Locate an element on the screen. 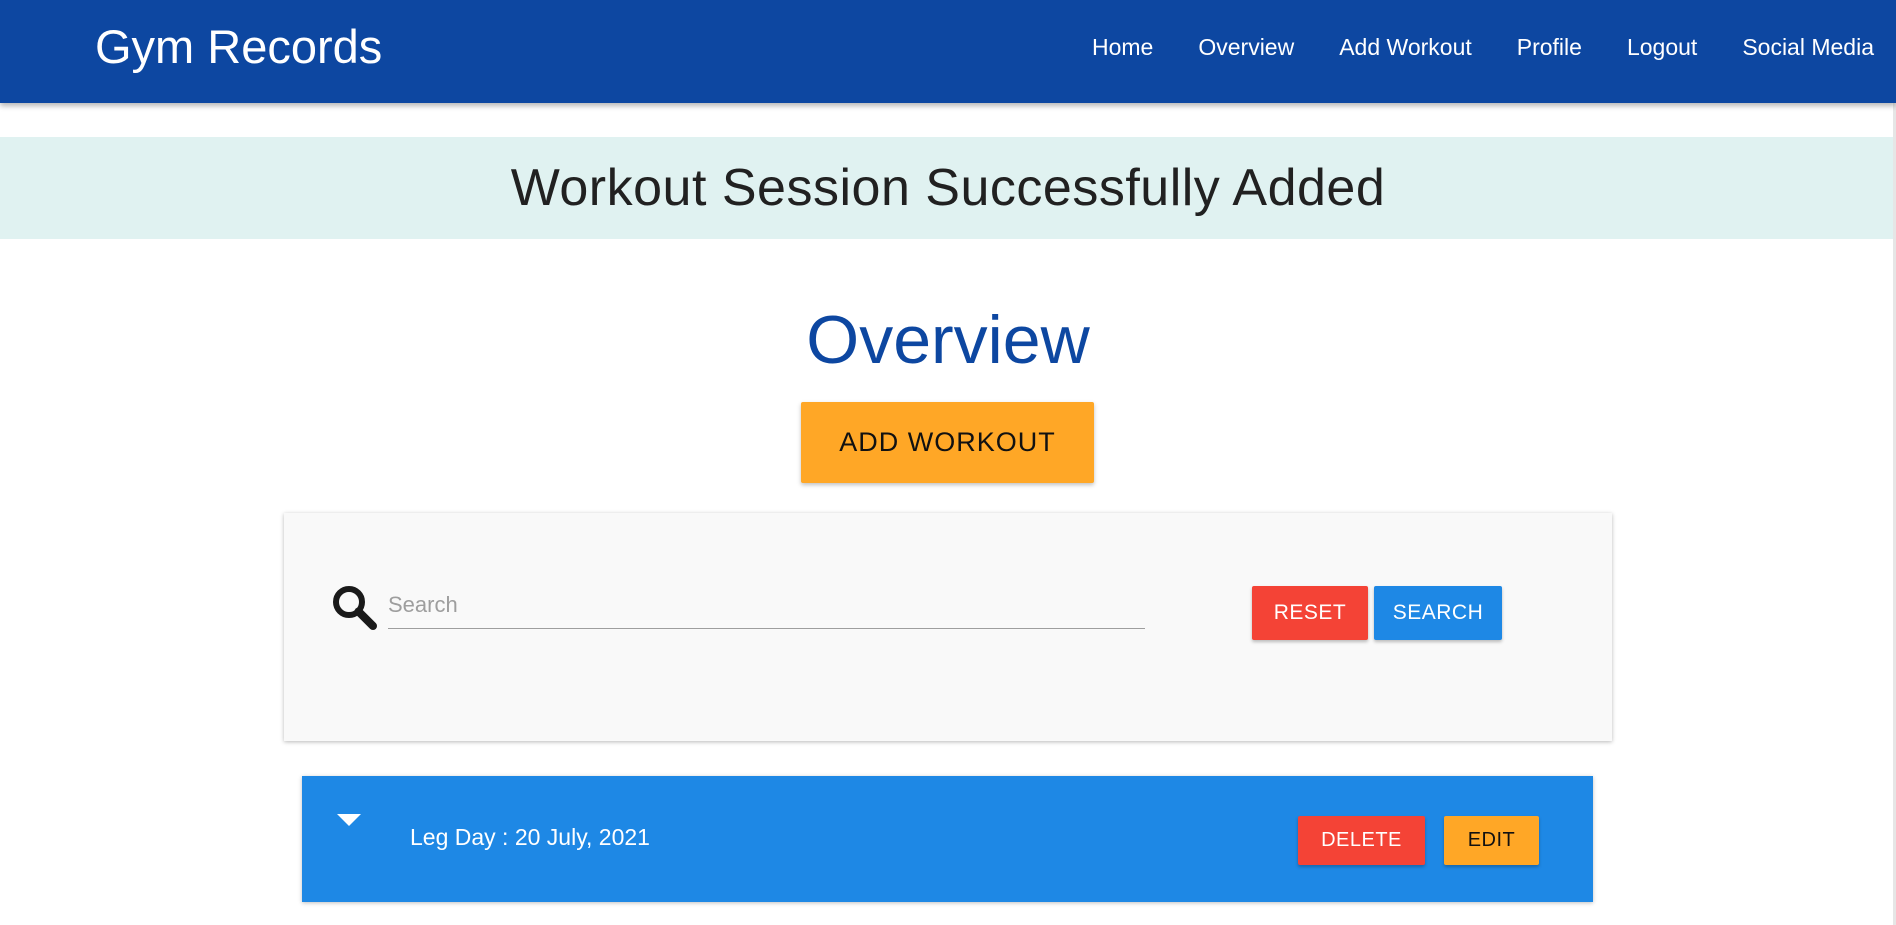 The image size is (1896, 925). delete-workout-button: DELETE is located at coordinates (1361, 840).